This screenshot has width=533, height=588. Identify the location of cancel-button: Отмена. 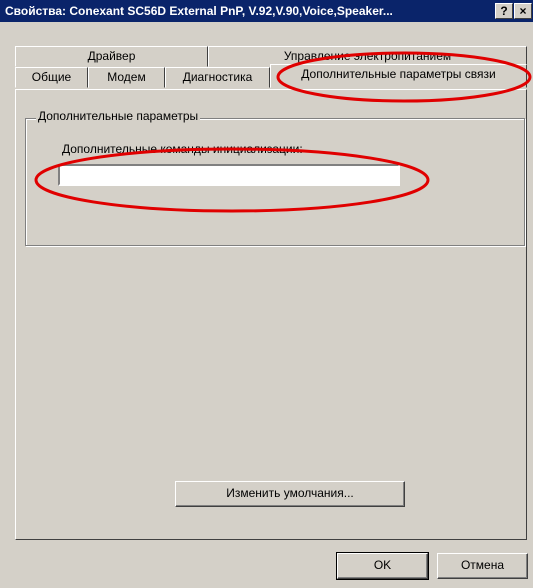
(482, 566).